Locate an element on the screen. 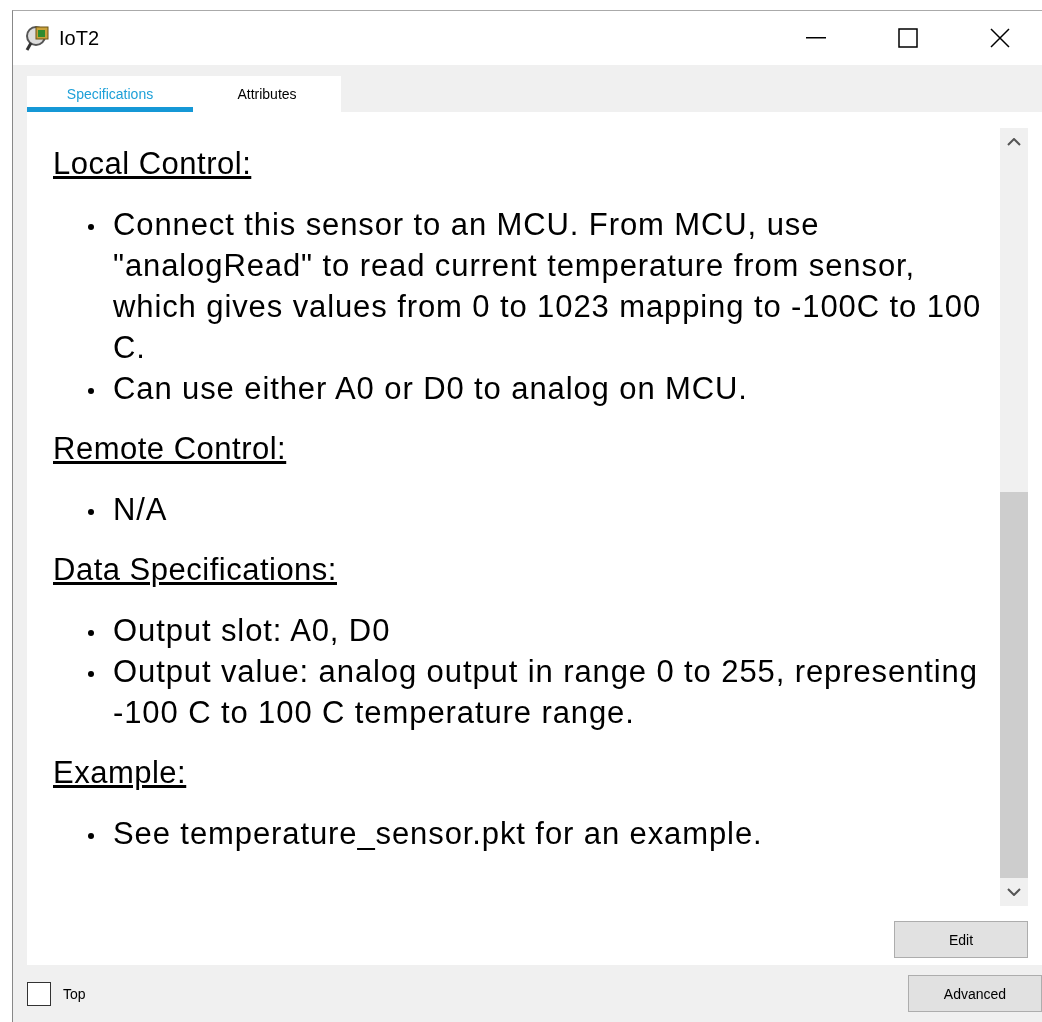 This screenshot has height=1022, width=1042. checkbox-label: Top is located at coordinates (75, 993).